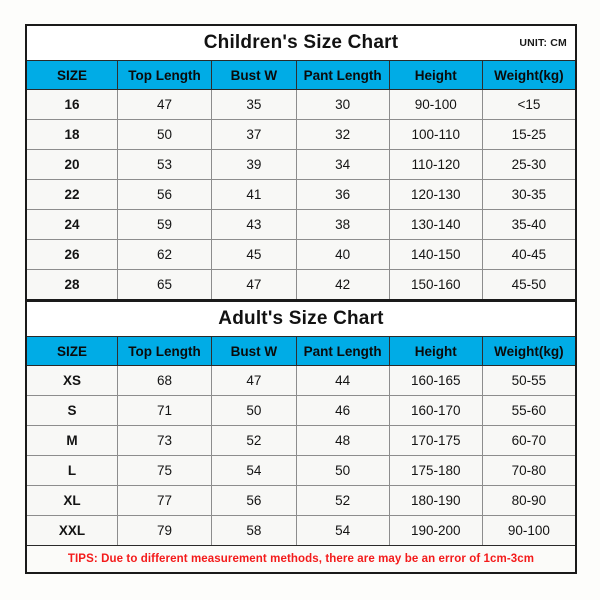  I want to click on cell-top-length: 68, so click(164, 380).